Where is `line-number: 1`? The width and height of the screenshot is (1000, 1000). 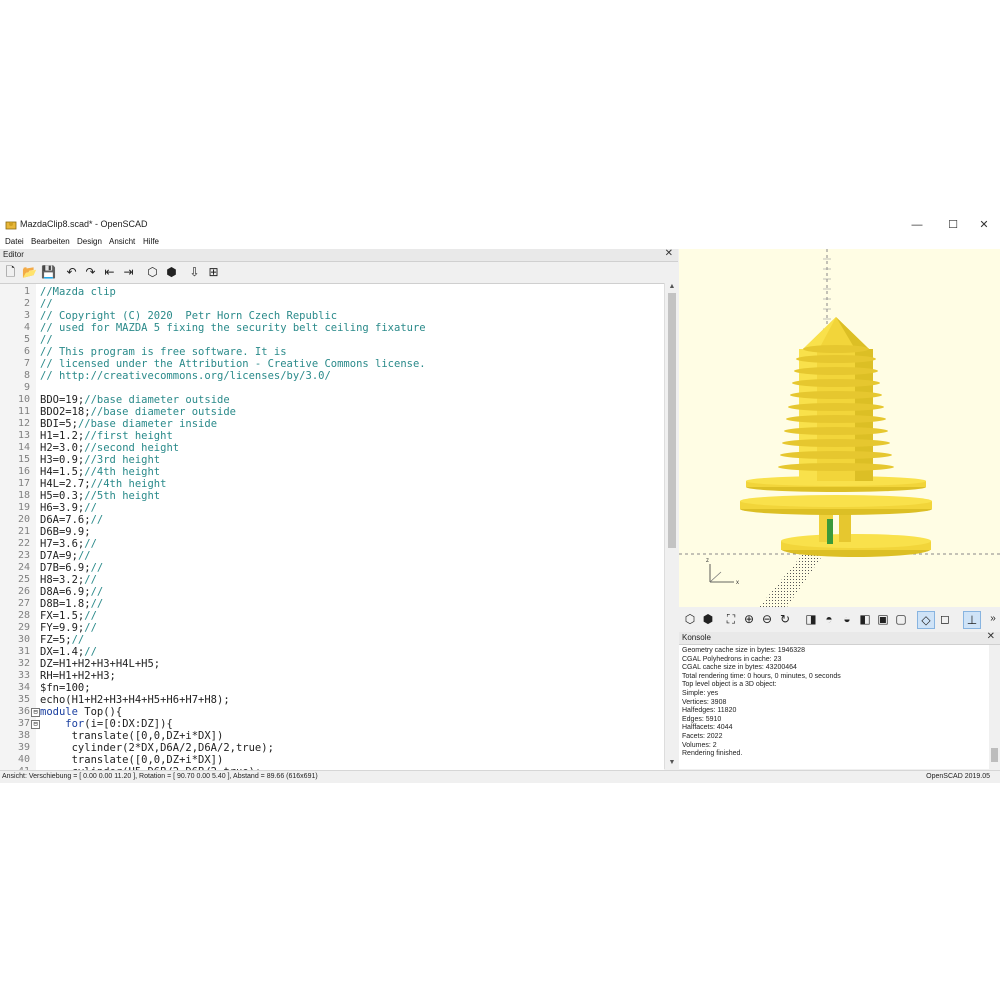 line-number: 1 is located at coordinates (26, 291).